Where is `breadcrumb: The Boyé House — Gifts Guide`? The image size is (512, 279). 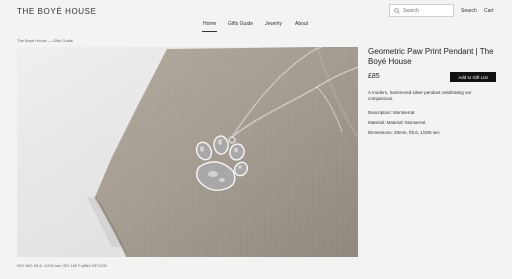 breadcrumb: The Boyé House — Gifts Guide is located at coordinates (45, 40).